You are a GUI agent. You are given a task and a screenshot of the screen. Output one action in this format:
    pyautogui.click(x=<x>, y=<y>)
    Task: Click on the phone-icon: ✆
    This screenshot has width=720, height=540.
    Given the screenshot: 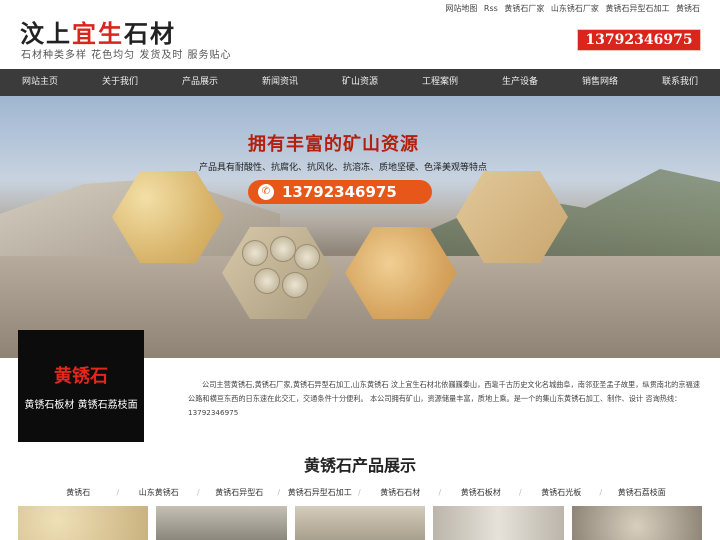 What is the action you would take?
    pyautogui.click(x=266, y=192)
    